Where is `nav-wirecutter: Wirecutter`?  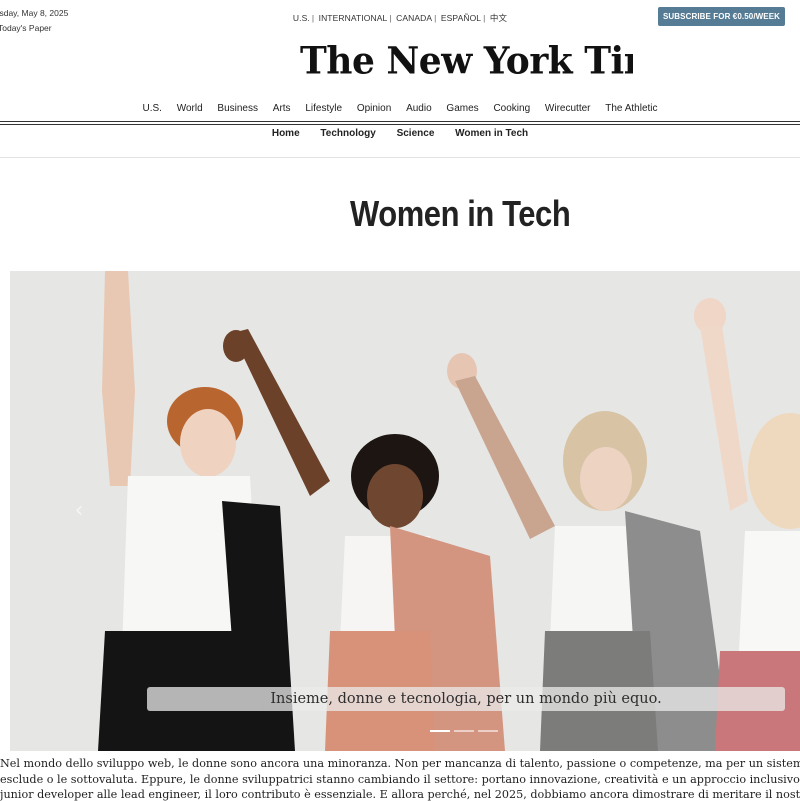
nav-wirecutter: Wirecutter is located at coordinates (568, 108).